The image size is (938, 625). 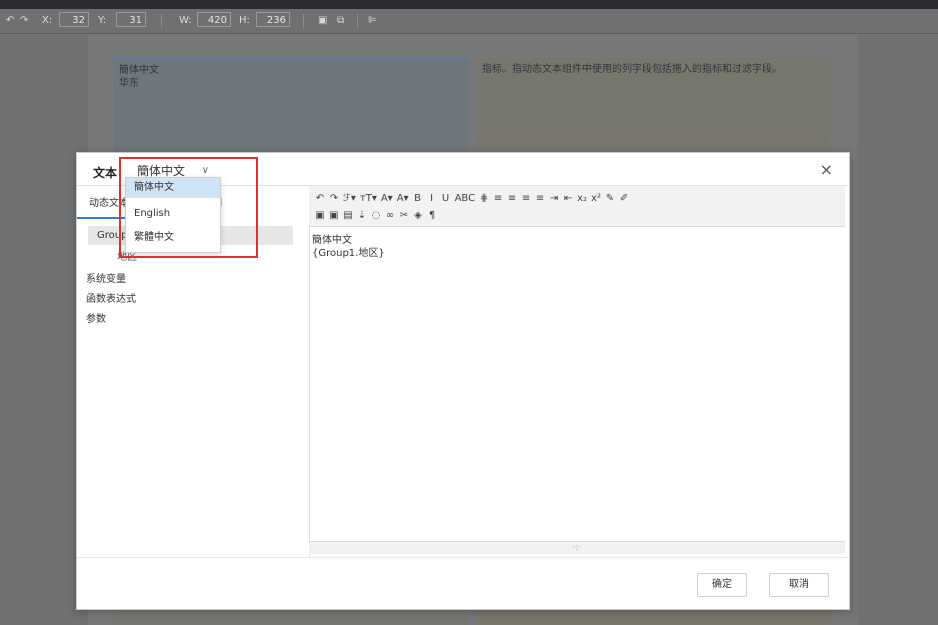 I want to click on editor-tool-icon: ℱ▾, so click(x=349, y=198).